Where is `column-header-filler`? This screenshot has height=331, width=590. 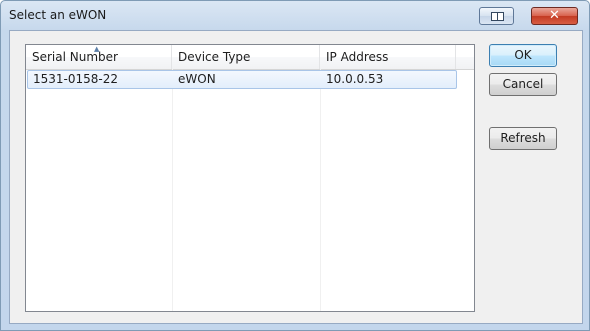
column-header-filler is located at coordinates (465, 57).